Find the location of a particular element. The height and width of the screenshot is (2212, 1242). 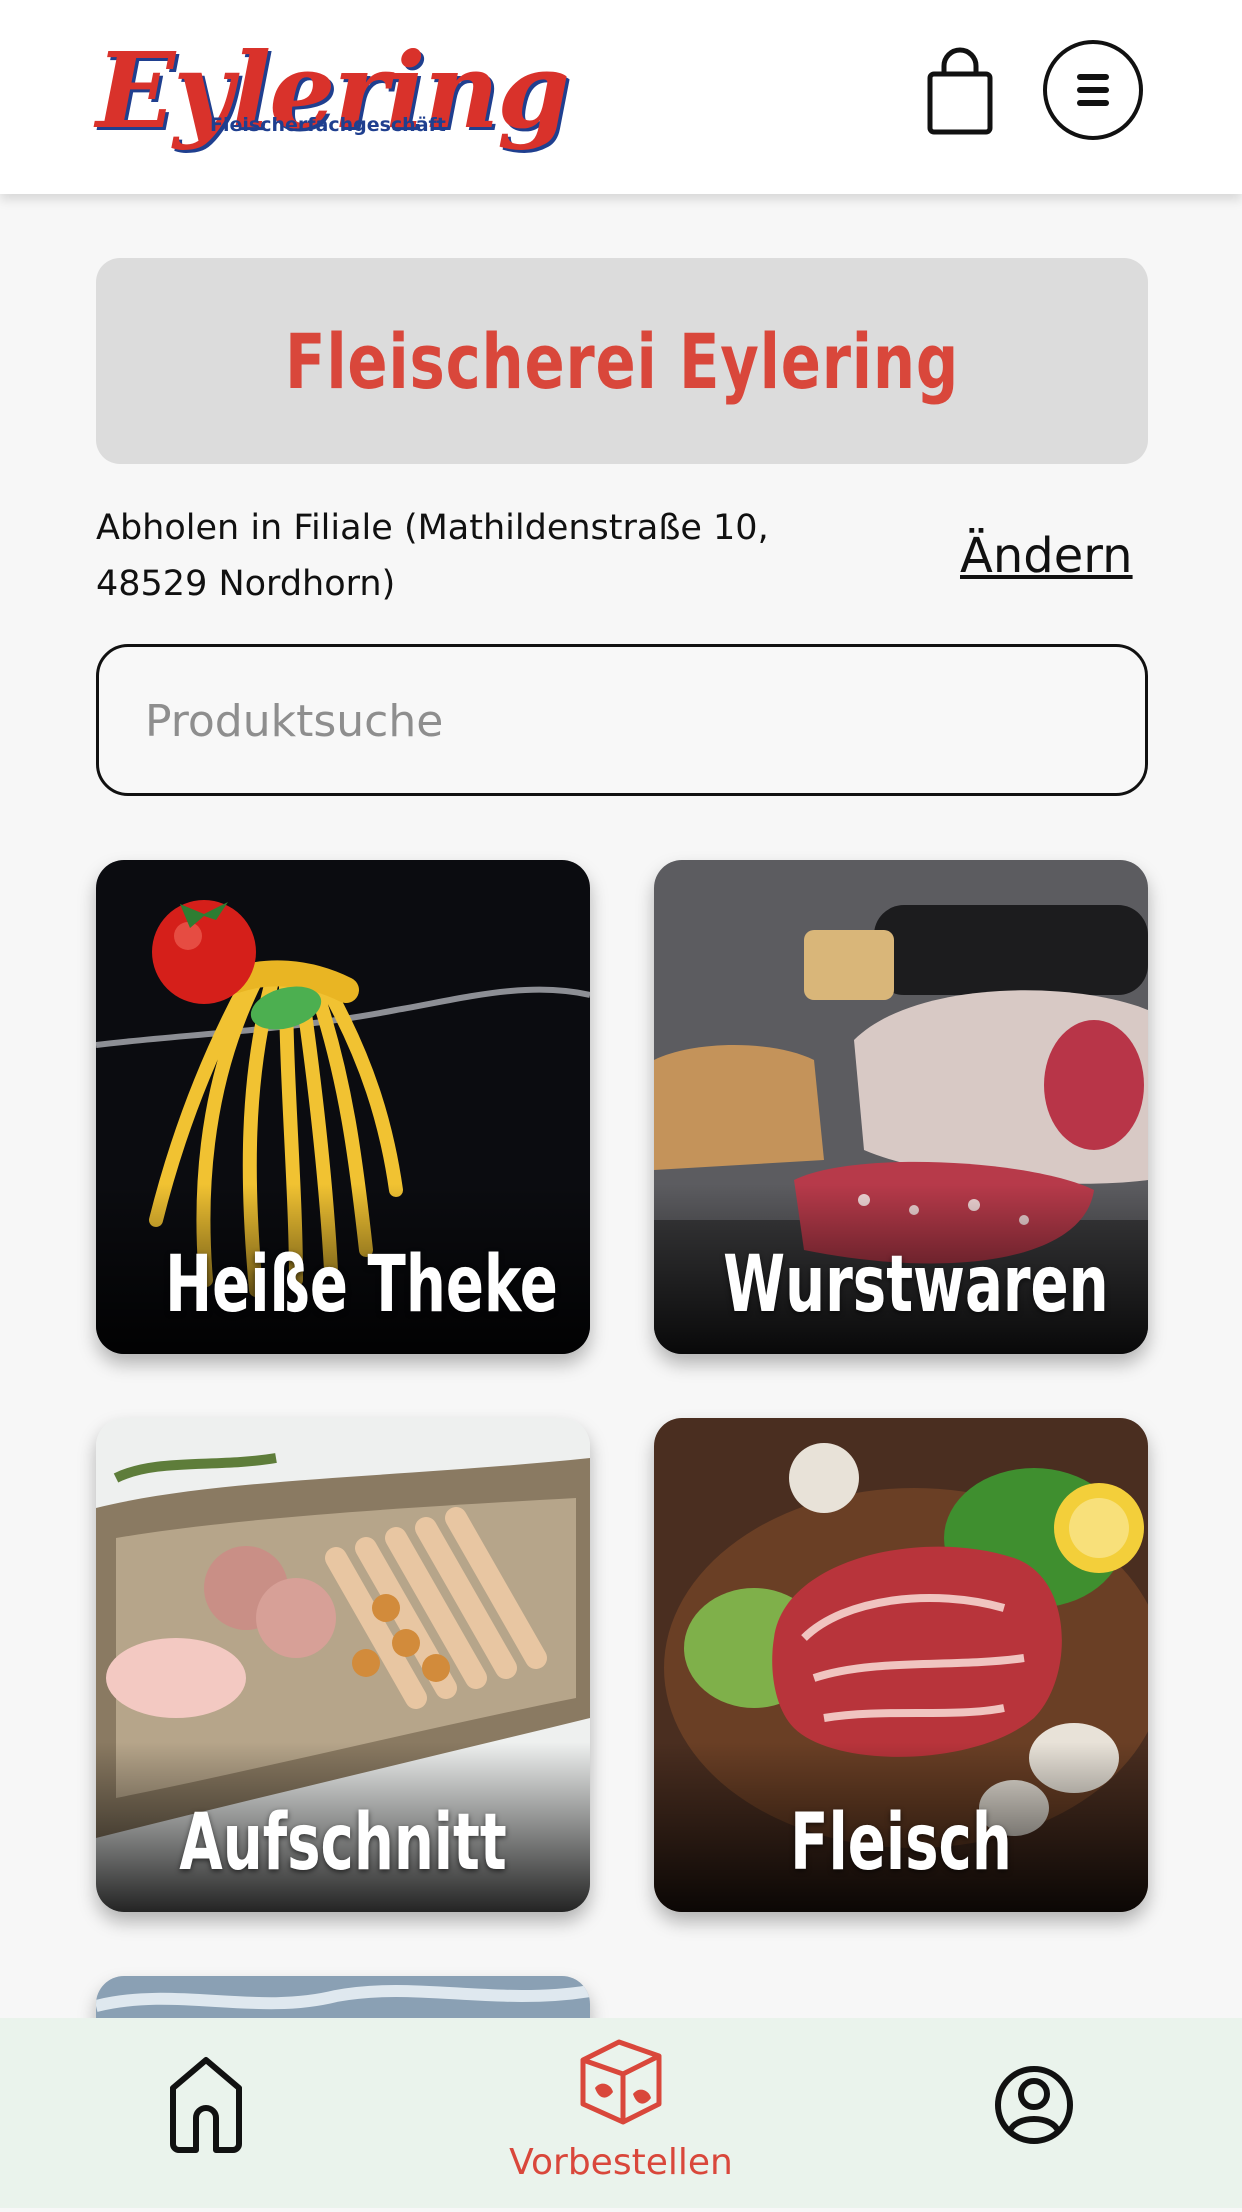

pickup-line-1: Abholen in Filiale (Mathildenstraße 10, is located at coordinates (432, 528).